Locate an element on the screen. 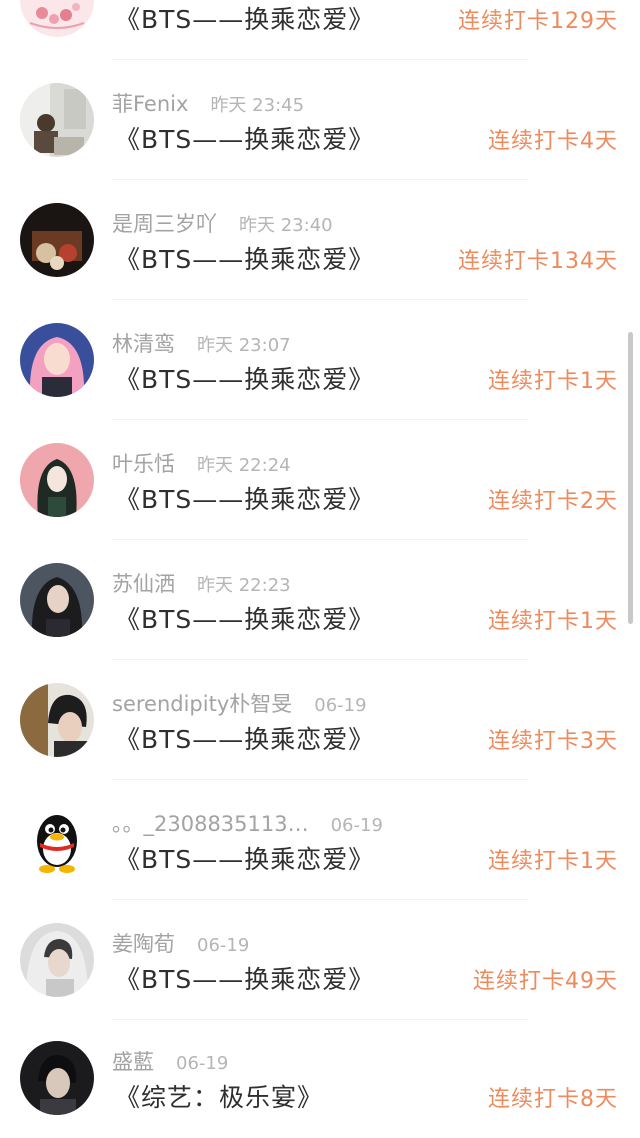 This screenshot has height=1138, width=640. dark-hair-woman-avatar is located at coordinates (57, 600).